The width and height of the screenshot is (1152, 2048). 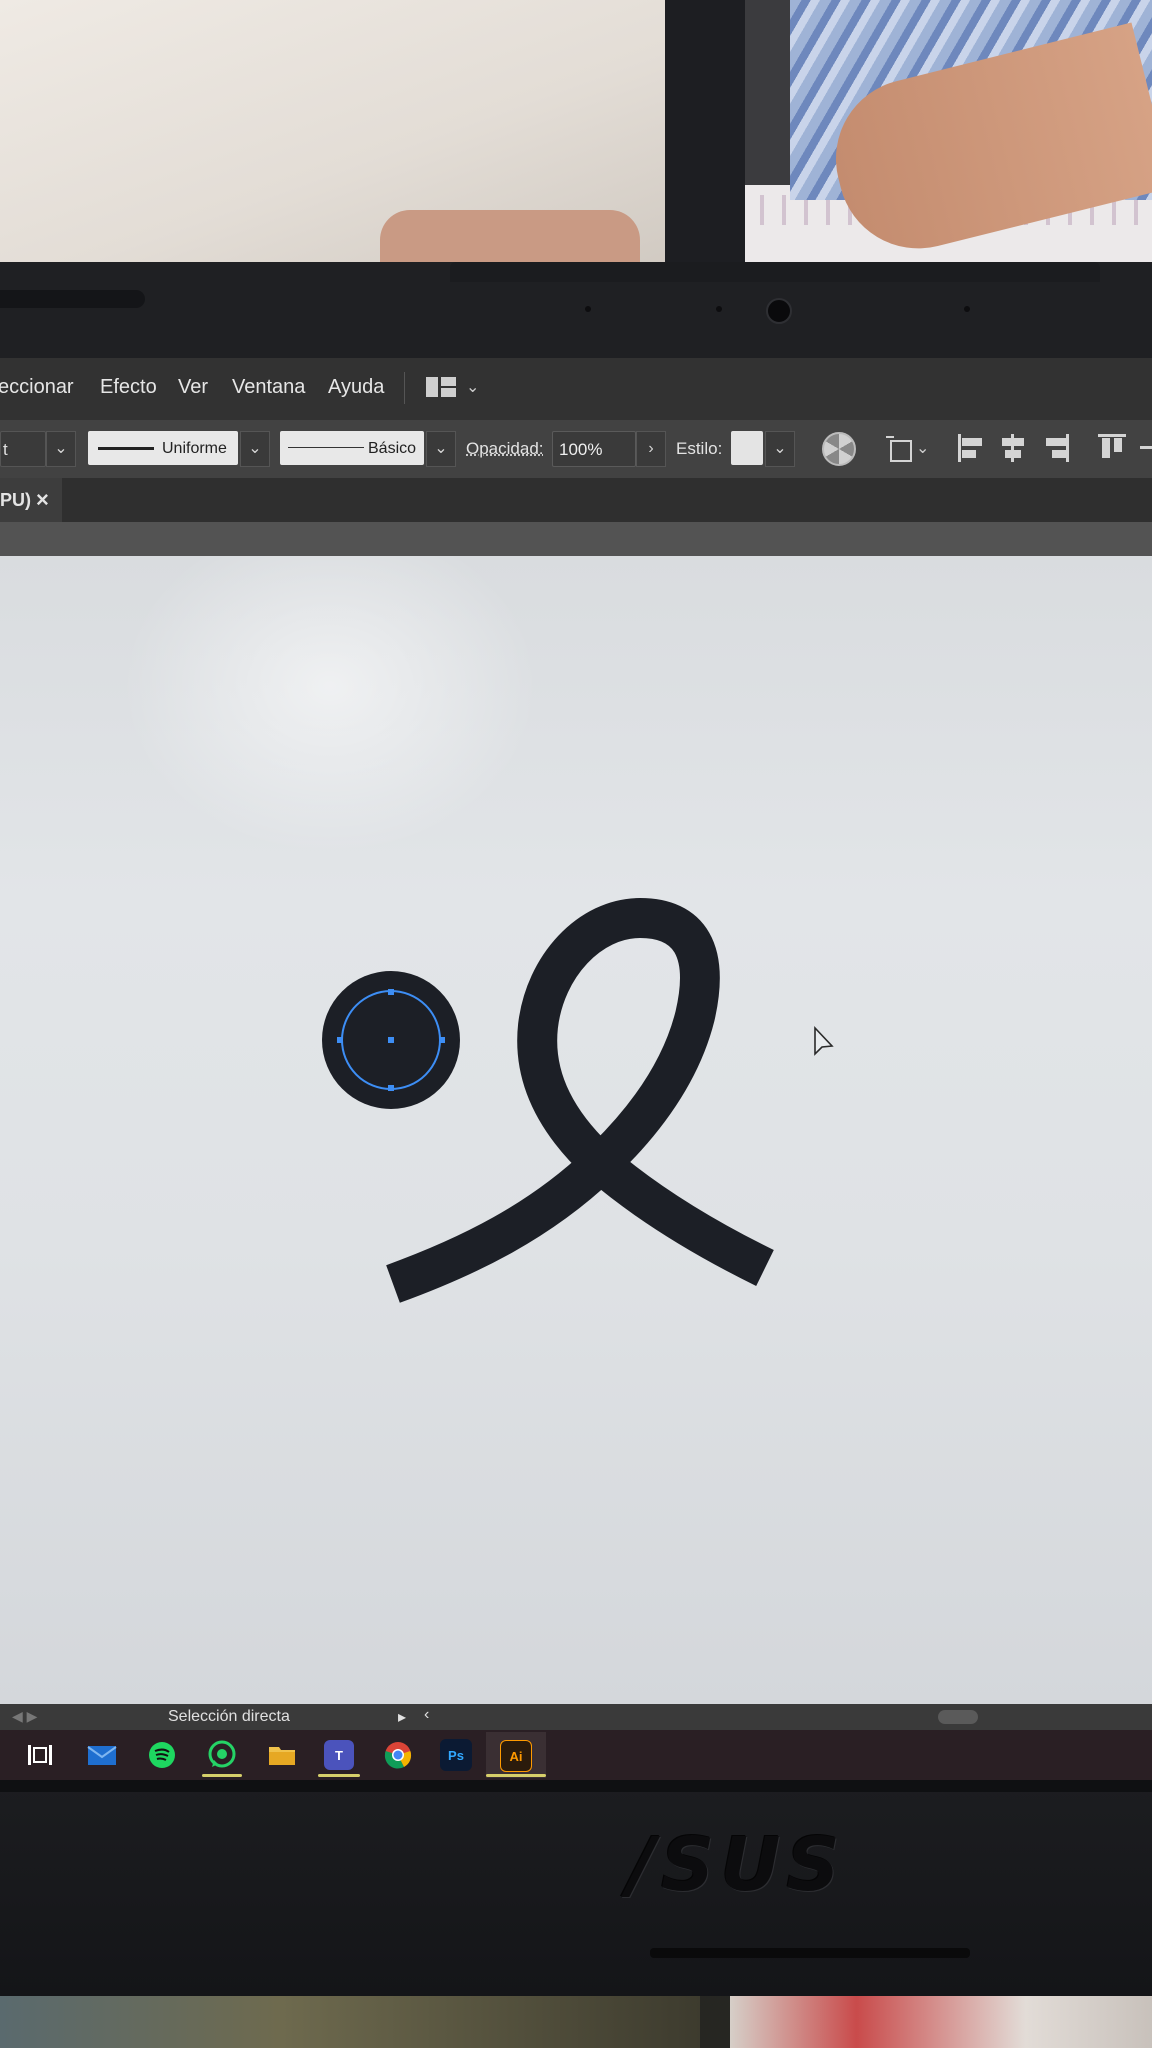 I want to click on status-menu-arrow-icon: ▸, so click(x=402, y=1717).